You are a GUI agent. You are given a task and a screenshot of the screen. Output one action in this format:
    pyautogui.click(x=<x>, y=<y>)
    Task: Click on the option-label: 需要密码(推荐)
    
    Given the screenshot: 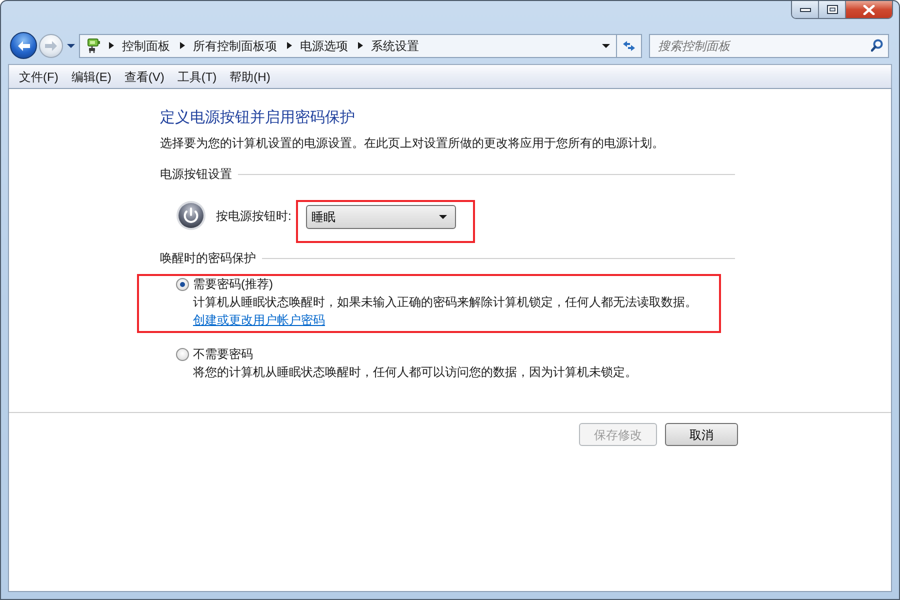 What is the action you would take?
    pyautogui.click(x=233, y=284)
    